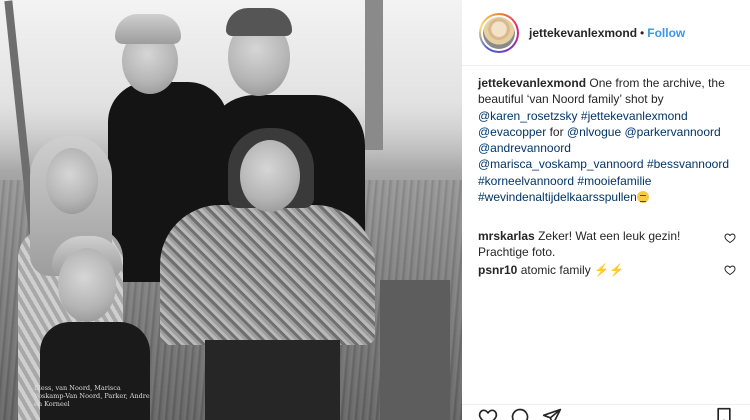  What do you see at coordinates (497, 270) in the screenshot?
I see `comment-username: psnr10` at bounding box center [497, 270].